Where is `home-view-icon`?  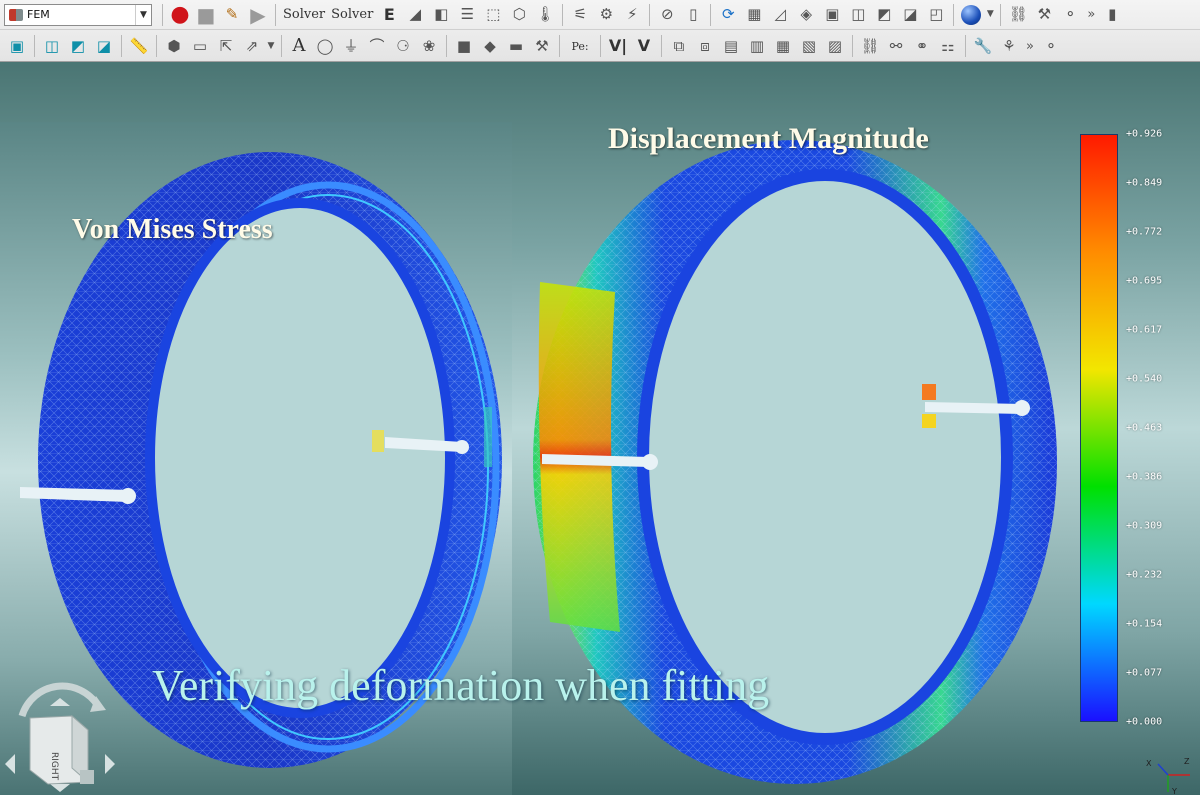
home-view-icon is located at coordinates (87, 777).